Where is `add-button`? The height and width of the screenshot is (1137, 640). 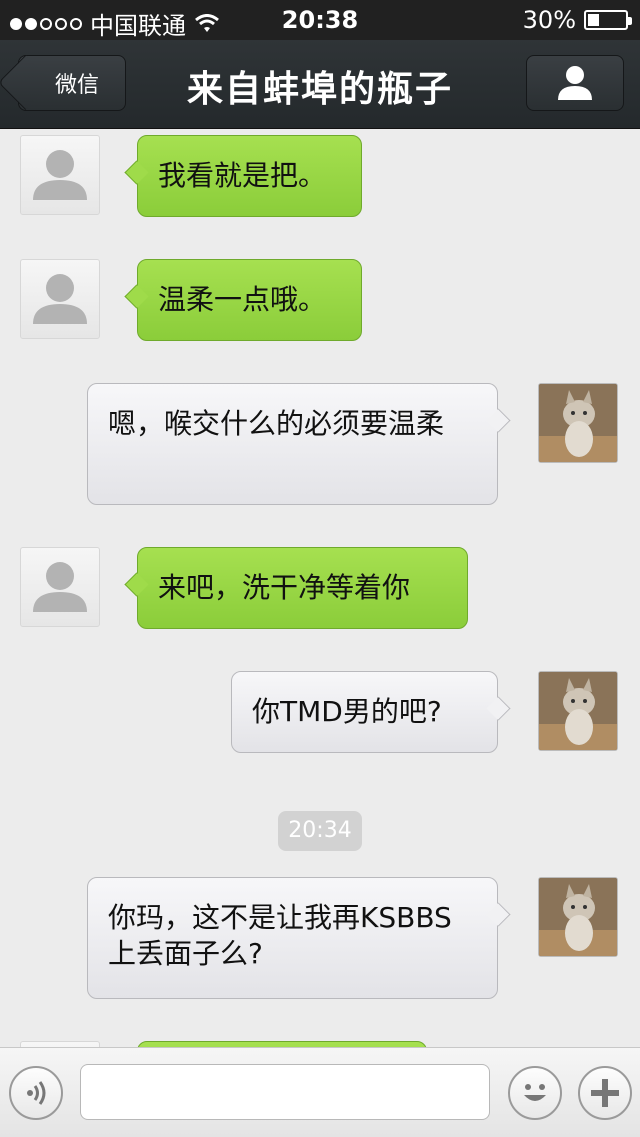
add-button is located at coordinates (605, 1093).